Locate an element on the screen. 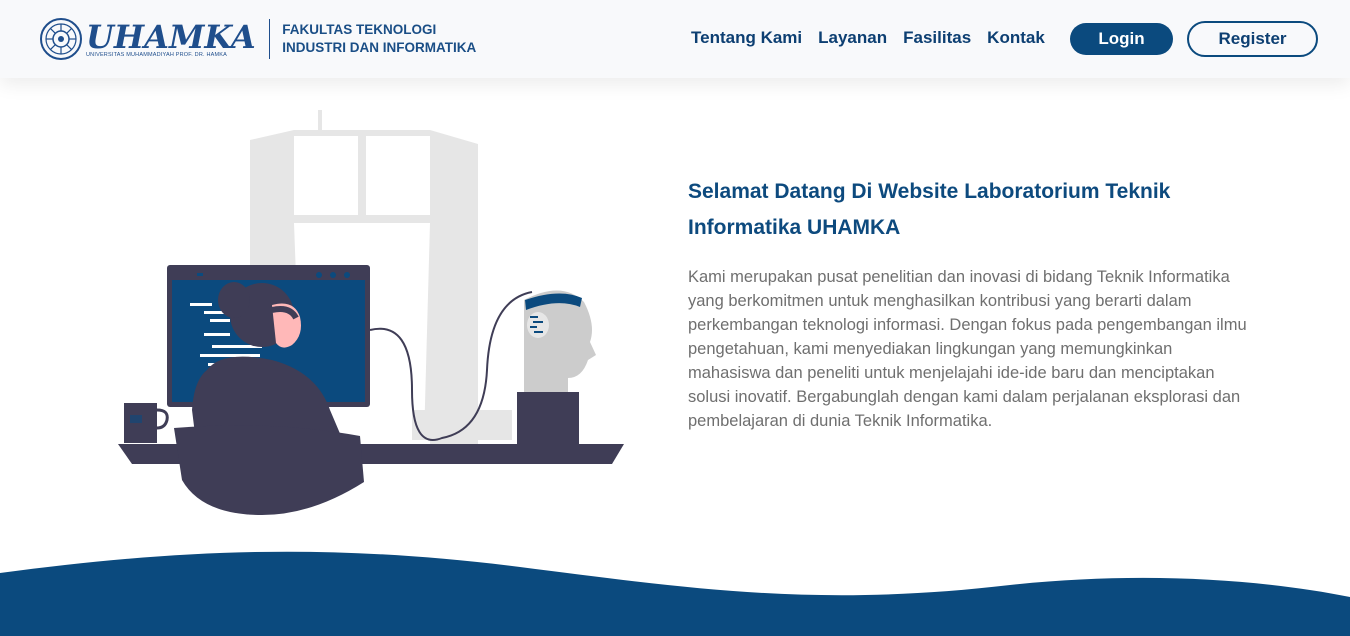 The width and height of the screenshot is (1350, 636). faculty-line-2: INDUSTRI DAN INFORMATIKA is located at coordinates (379, 47).